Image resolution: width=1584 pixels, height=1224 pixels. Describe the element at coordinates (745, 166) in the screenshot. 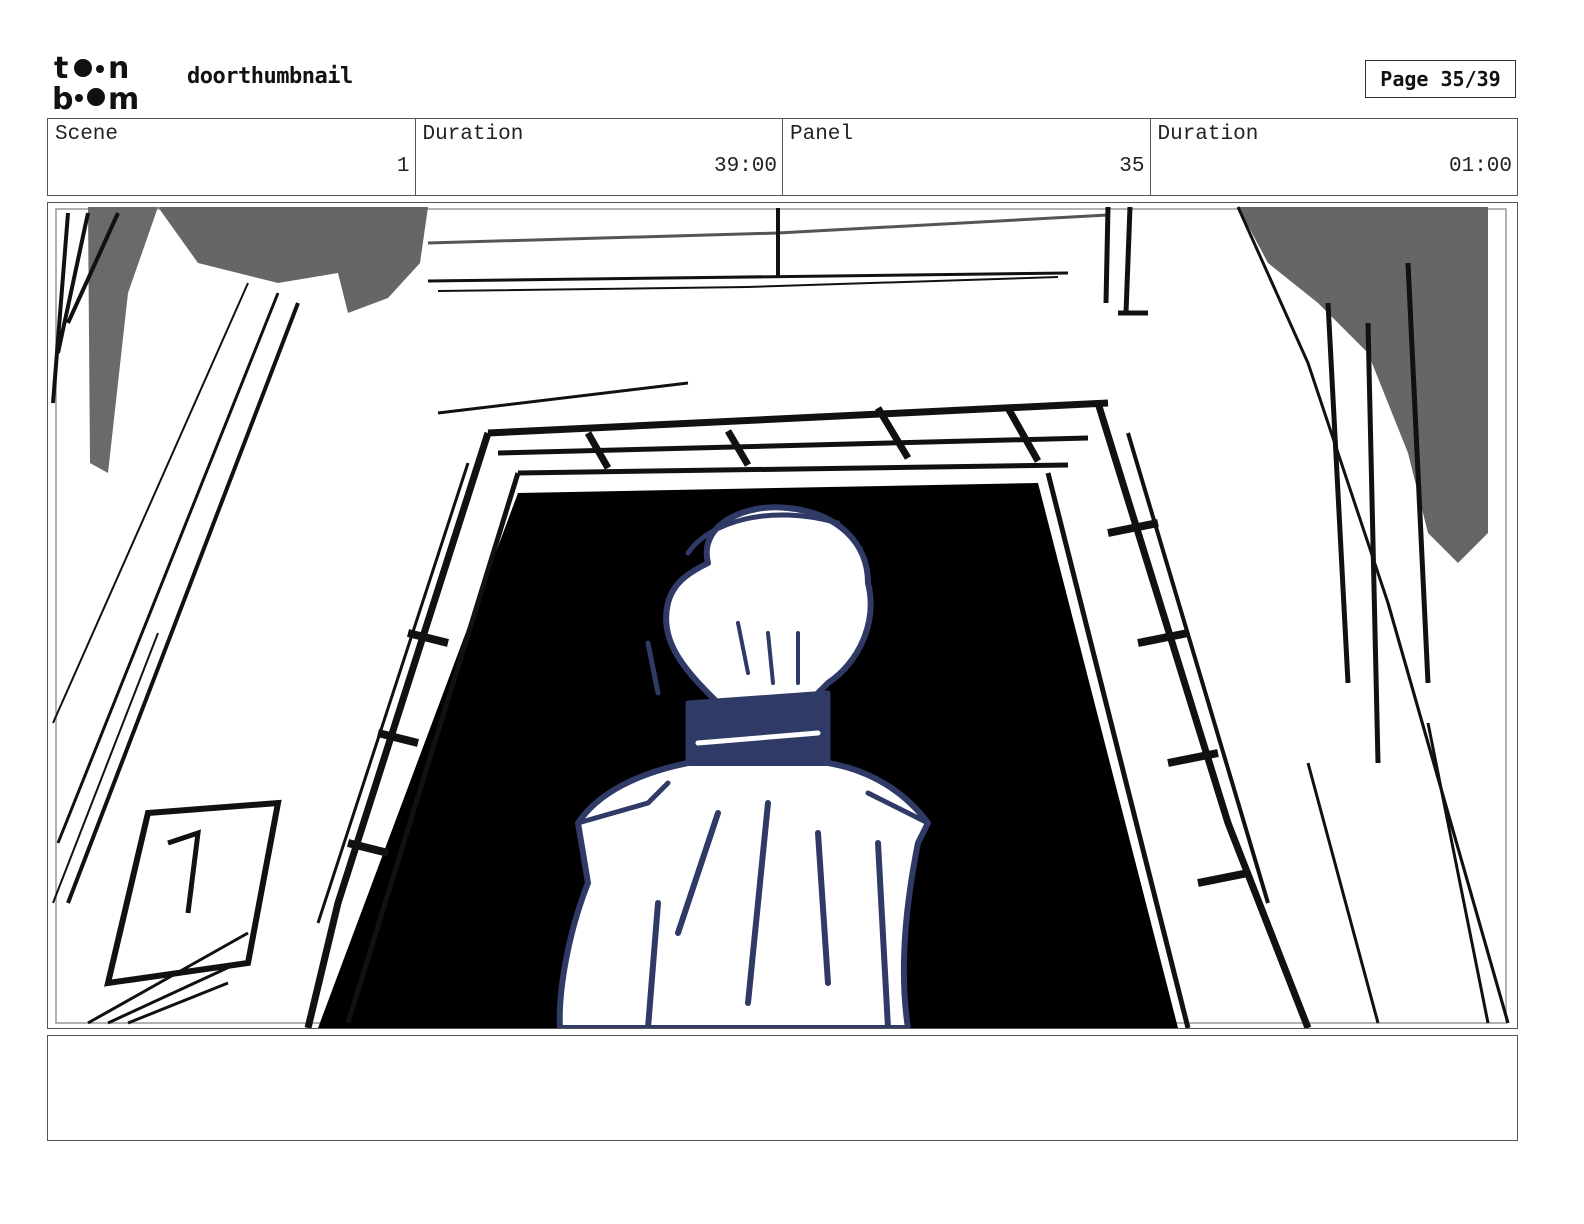

I see `scene-duration-value: 39:00` at that location.